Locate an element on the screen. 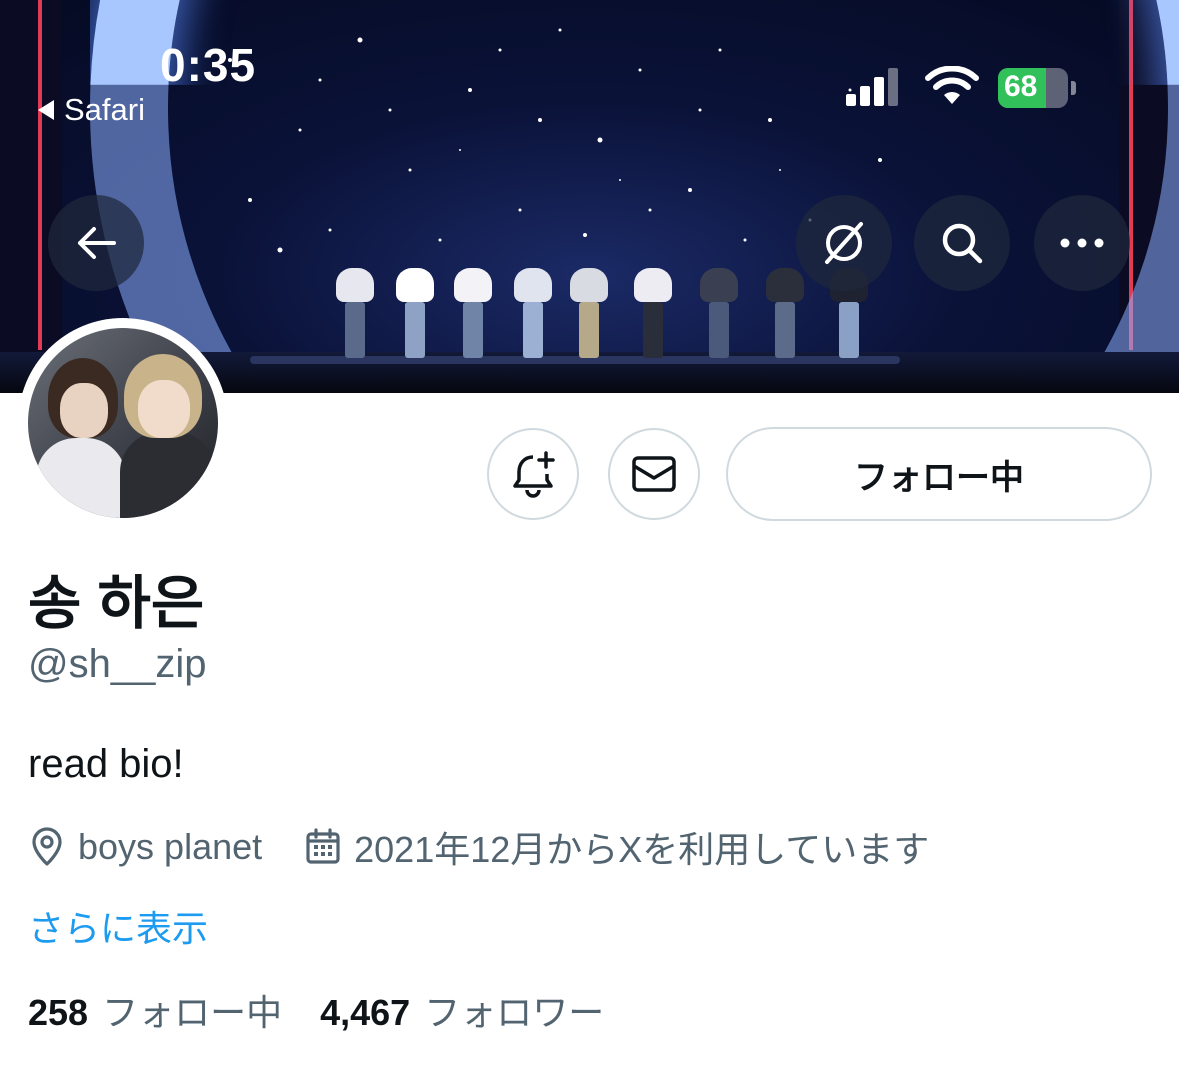 The image size is (1179, 1080). battery-cap is located at coordinates (1073, 88).